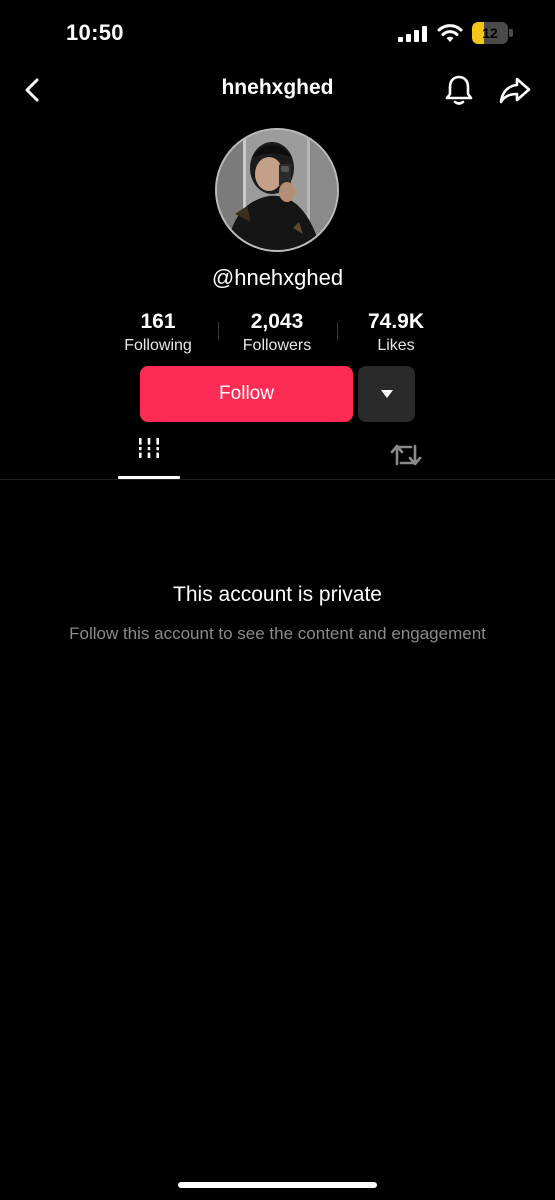  What do you see at coordinates (158, 321) in the screenshot?
I see `stat-value: 161` at bounding box center [158, 321].